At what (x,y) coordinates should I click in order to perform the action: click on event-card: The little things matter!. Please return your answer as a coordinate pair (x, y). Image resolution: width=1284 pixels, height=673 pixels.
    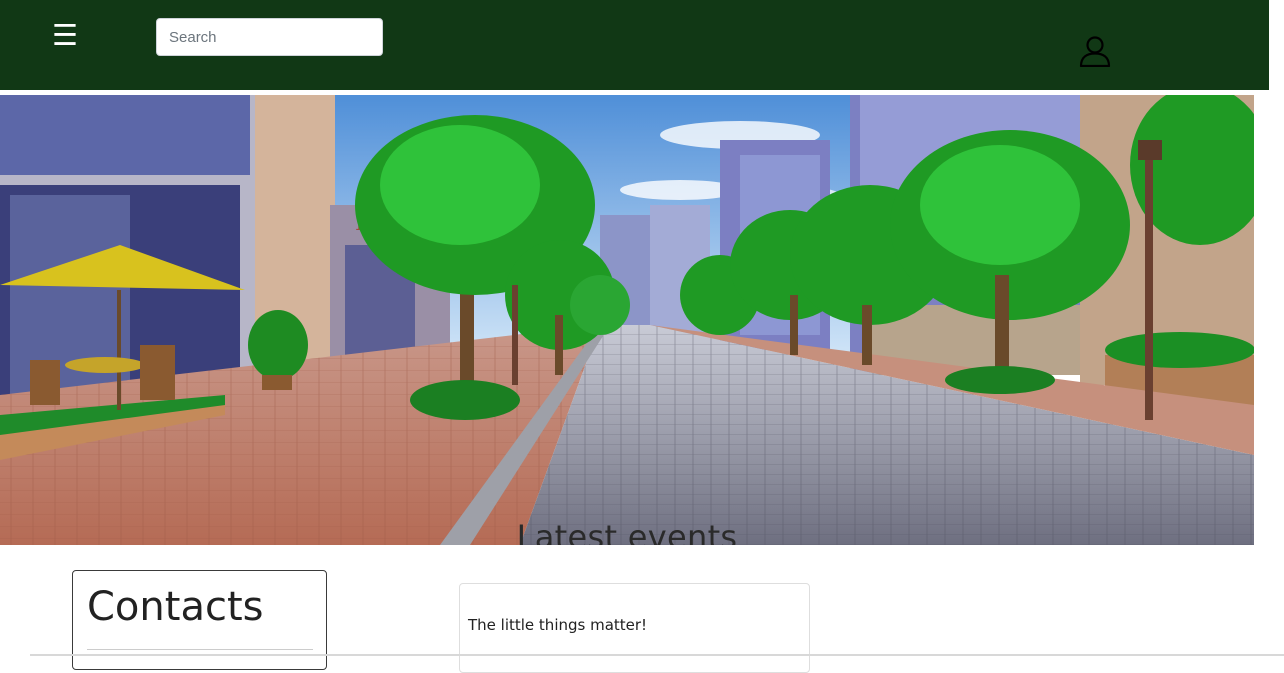
    Looking at the image, I should click on (634, 628).